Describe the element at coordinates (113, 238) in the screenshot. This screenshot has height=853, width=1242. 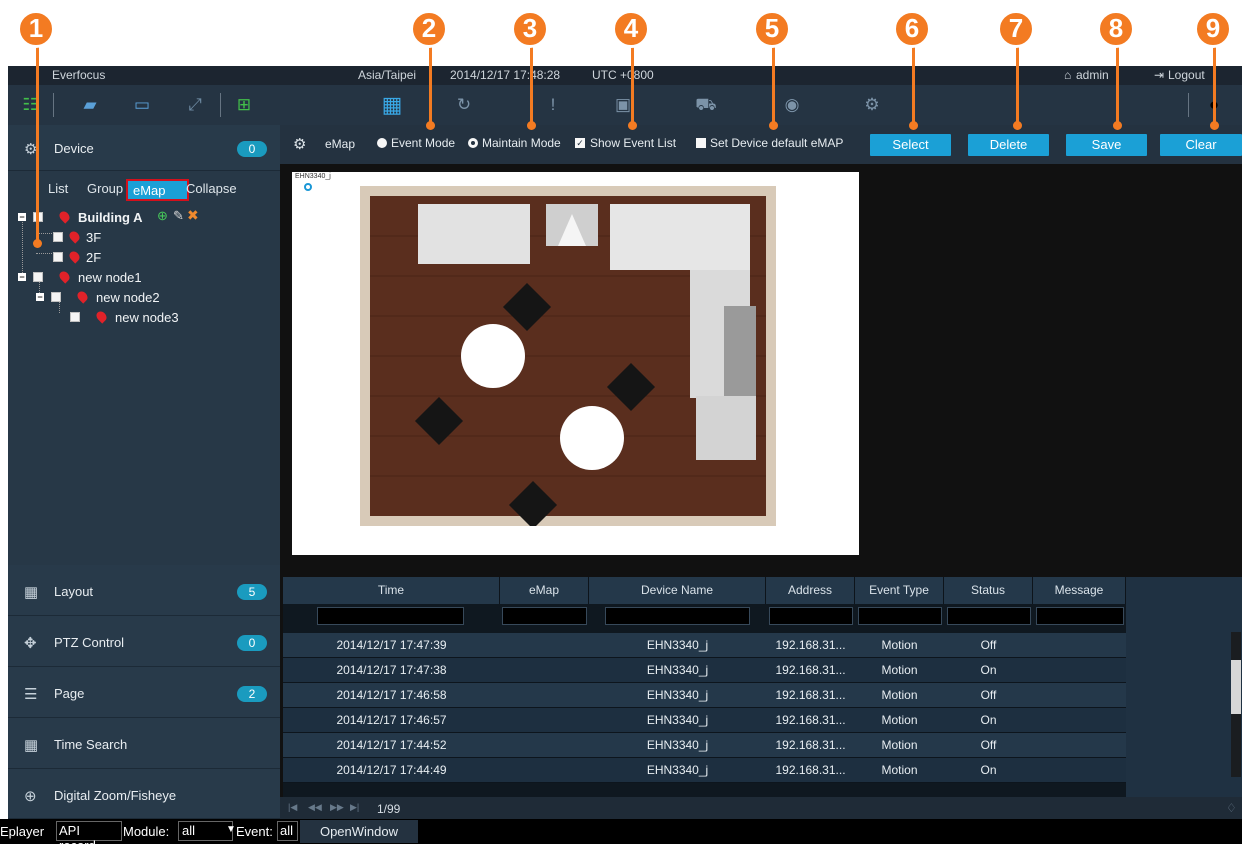
I see `tree-node-3f: 3F` at that location.